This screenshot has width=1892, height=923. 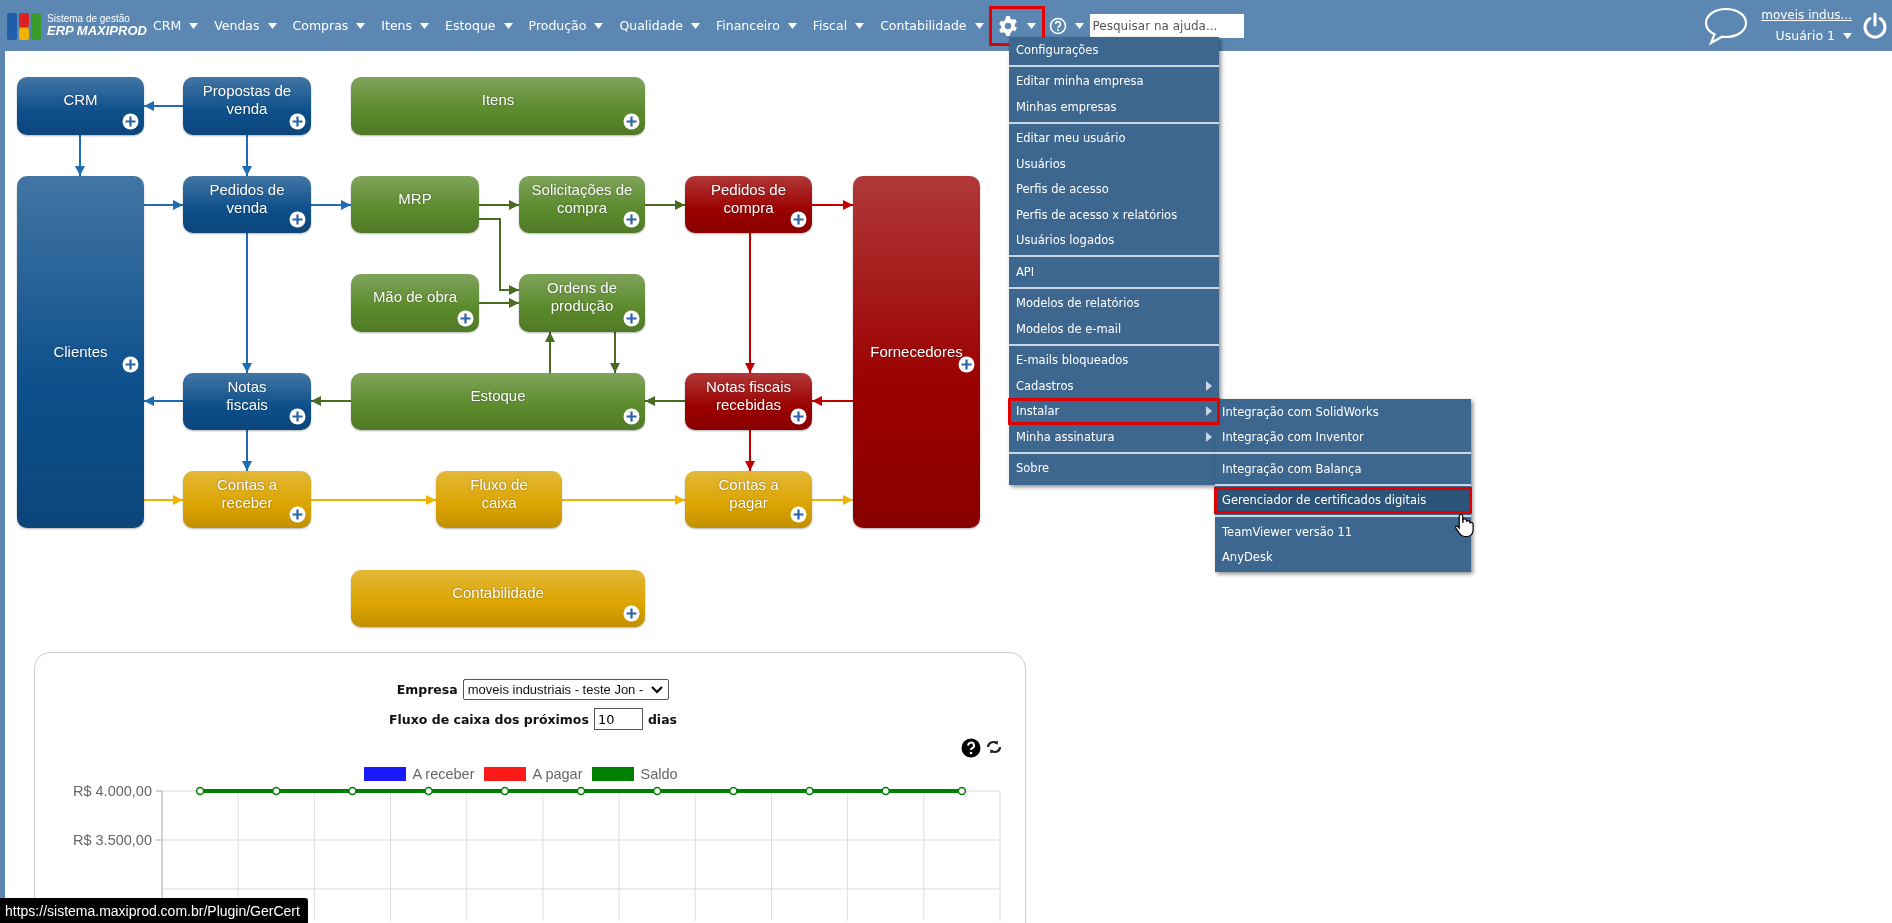 I want to click on flow-node: Notas fiscais, so click(x=247, y=401).